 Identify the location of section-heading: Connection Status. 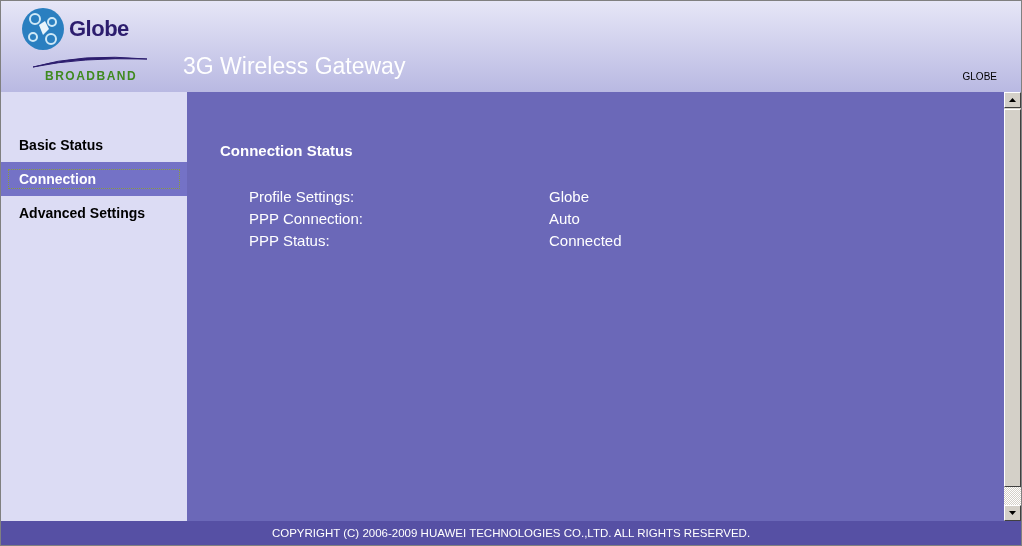
(287, 150).